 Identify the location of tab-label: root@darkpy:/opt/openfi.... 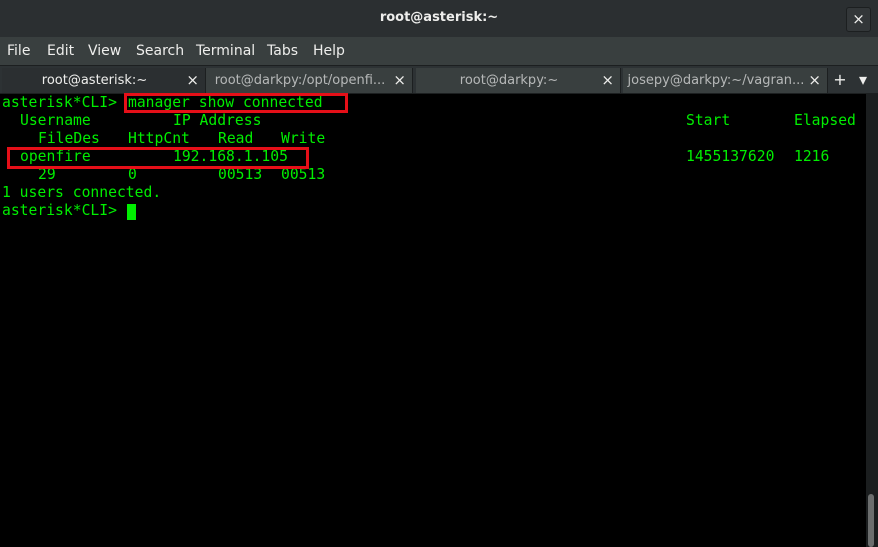
(300, 80).